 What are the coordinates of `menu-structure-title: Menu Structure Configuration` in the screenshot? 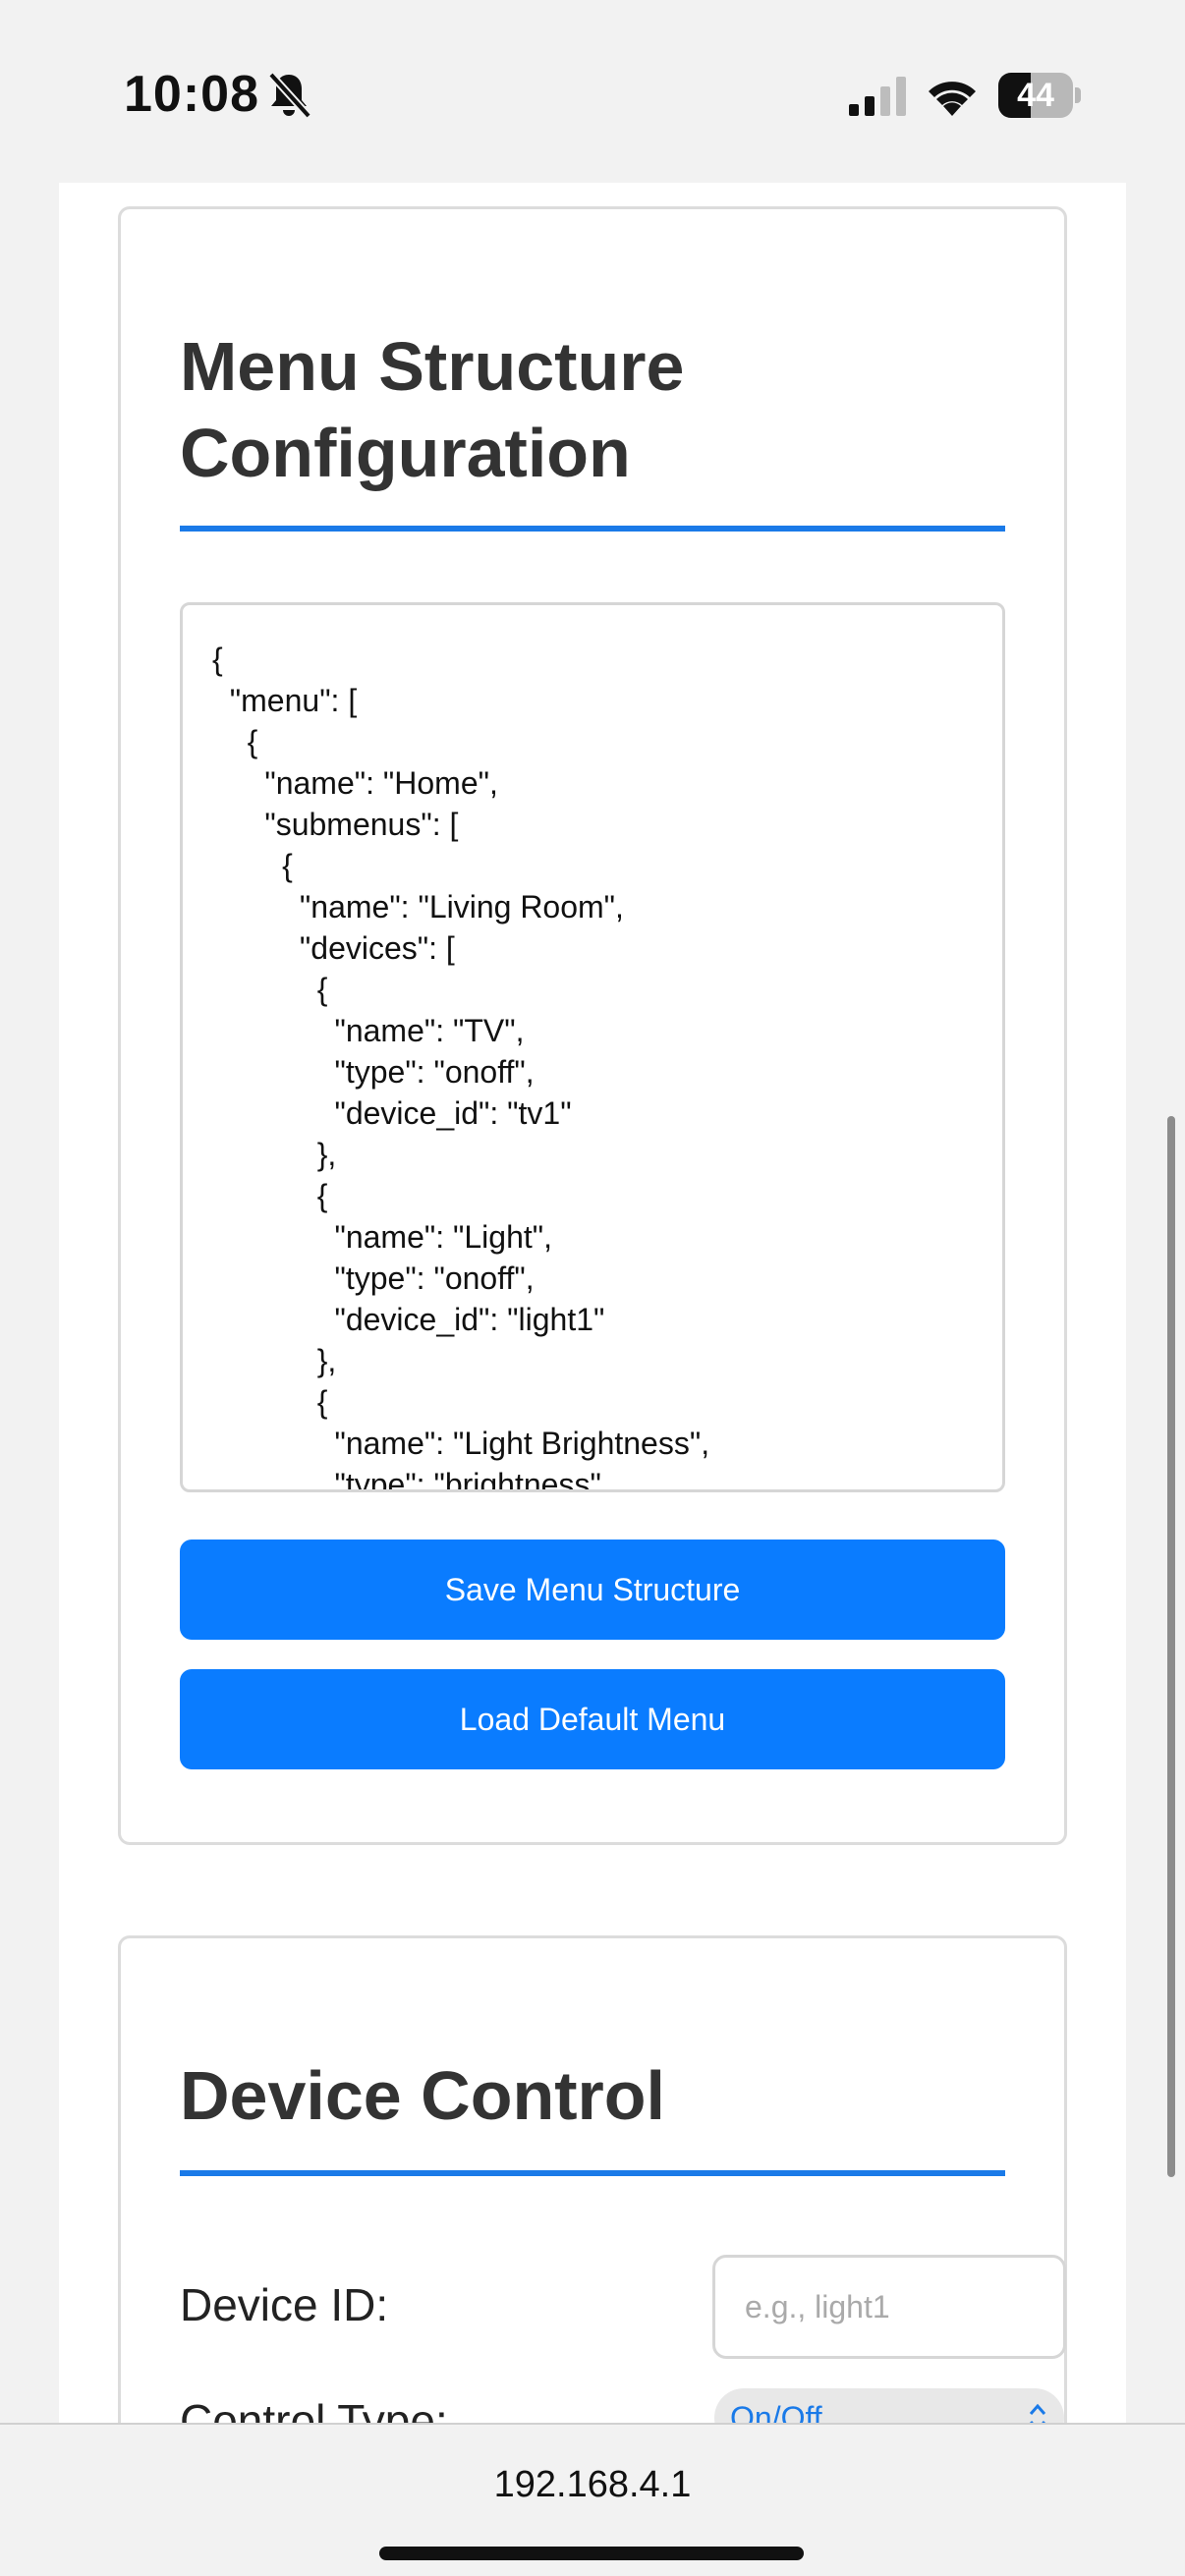 It's located at (433, 409).